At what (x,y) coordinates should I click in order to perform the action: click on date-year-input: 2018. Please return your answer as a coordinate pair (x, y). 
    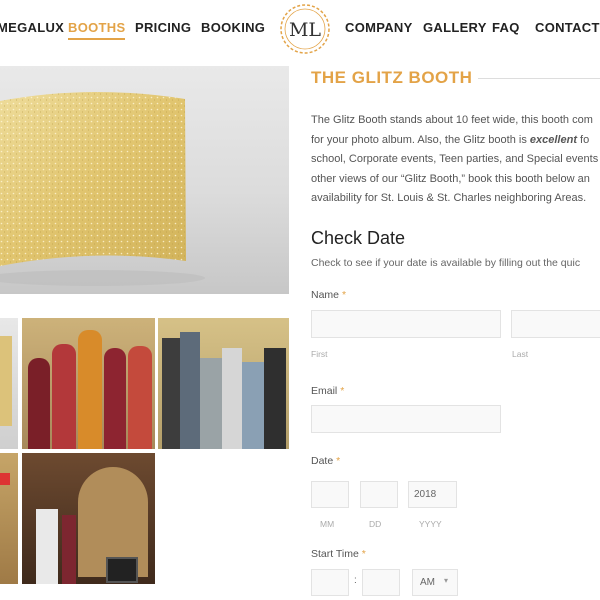
    Looking at the image, I should click on (432, 494).